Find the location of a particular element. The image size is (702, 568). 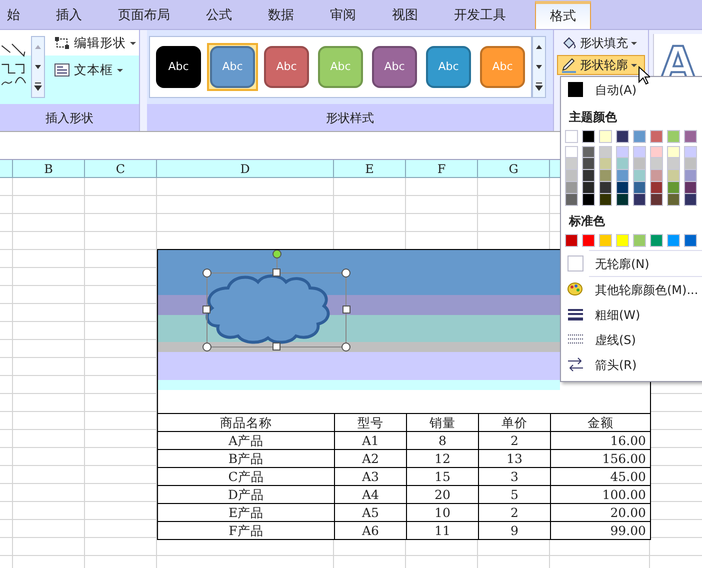

ribbon-tab: 视图 is located at coordinates (405, 15).